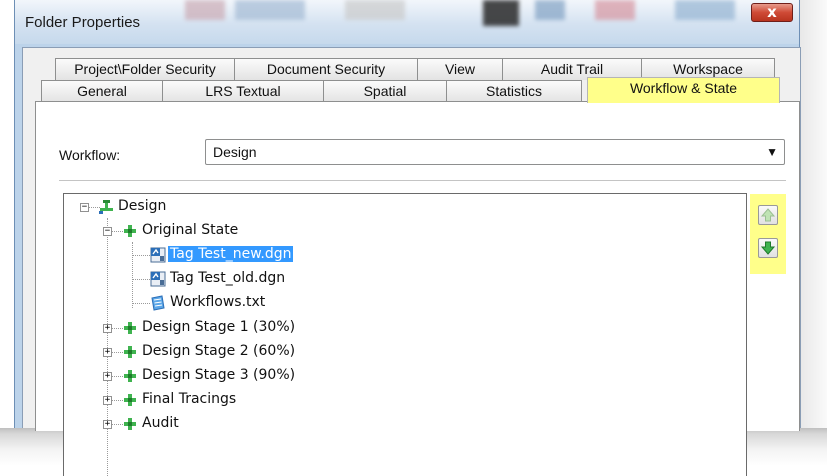  Describe the element at coordinates (326, 69) in the screenshot. I see `tab-document-security: Document Security` at that location.